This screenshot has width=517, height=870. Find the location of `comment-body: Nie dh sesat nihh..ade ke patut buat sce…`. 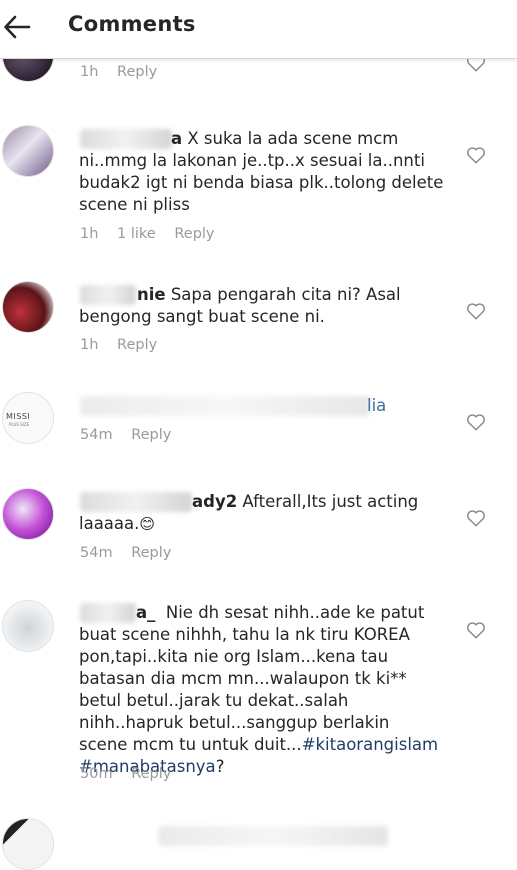

comment-body: Nie dh sesat nihh..ade ke patut buat sce… is located at coordinates (254, 678).